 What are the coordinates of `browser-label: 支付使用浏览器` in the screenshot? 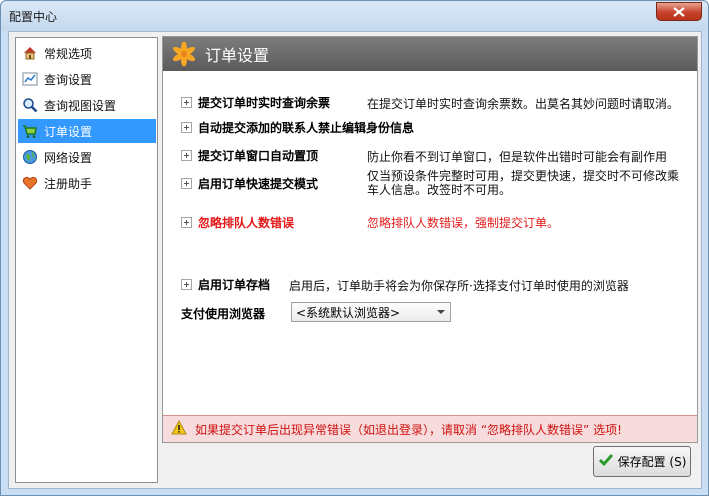 It's located at (223, 314).